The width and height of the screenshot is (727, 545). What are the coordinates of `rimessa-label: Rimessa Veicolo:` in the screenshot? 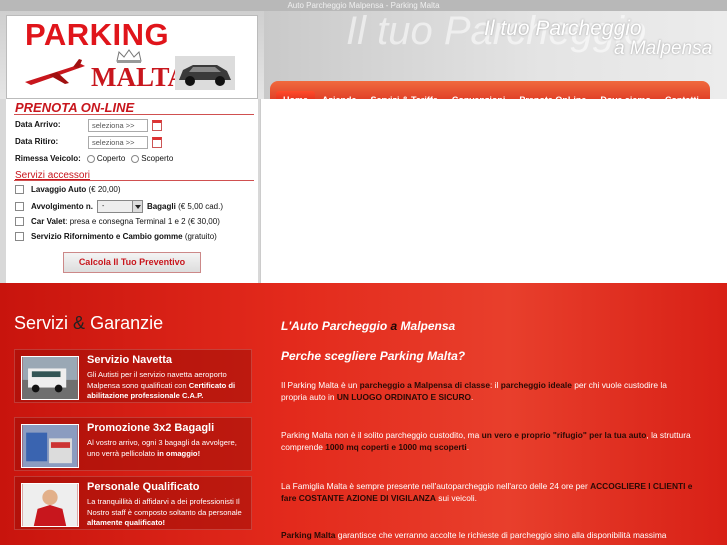 It's located at (48, 158).